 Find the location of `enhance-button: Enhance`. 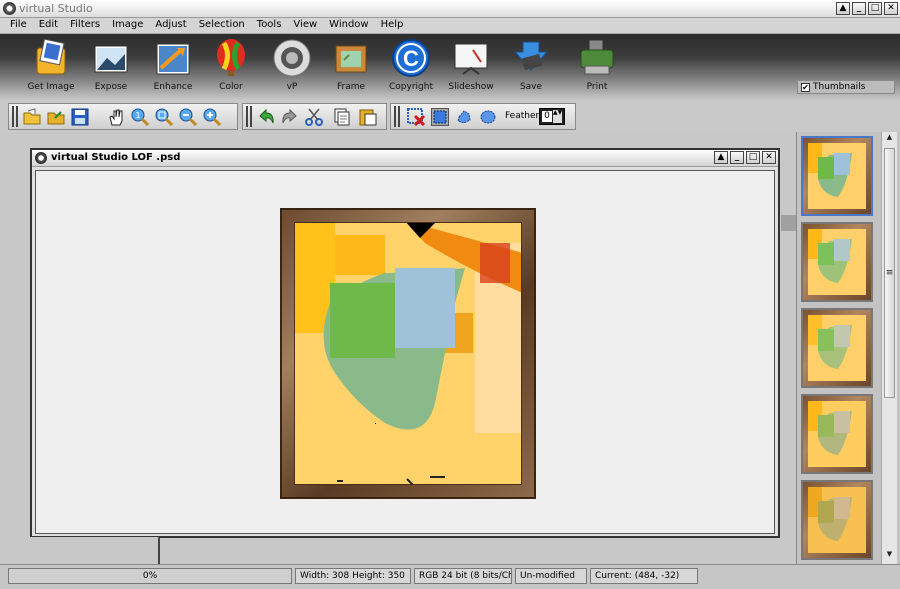

enhance-button: Enhance is located at coordinates (173, 67).